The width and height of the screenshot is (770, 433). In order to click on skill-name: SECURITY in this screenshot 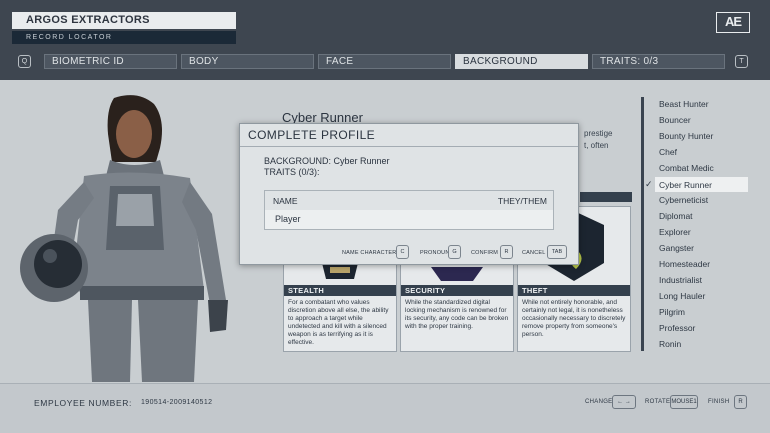, I will do `click(457, 290)`.